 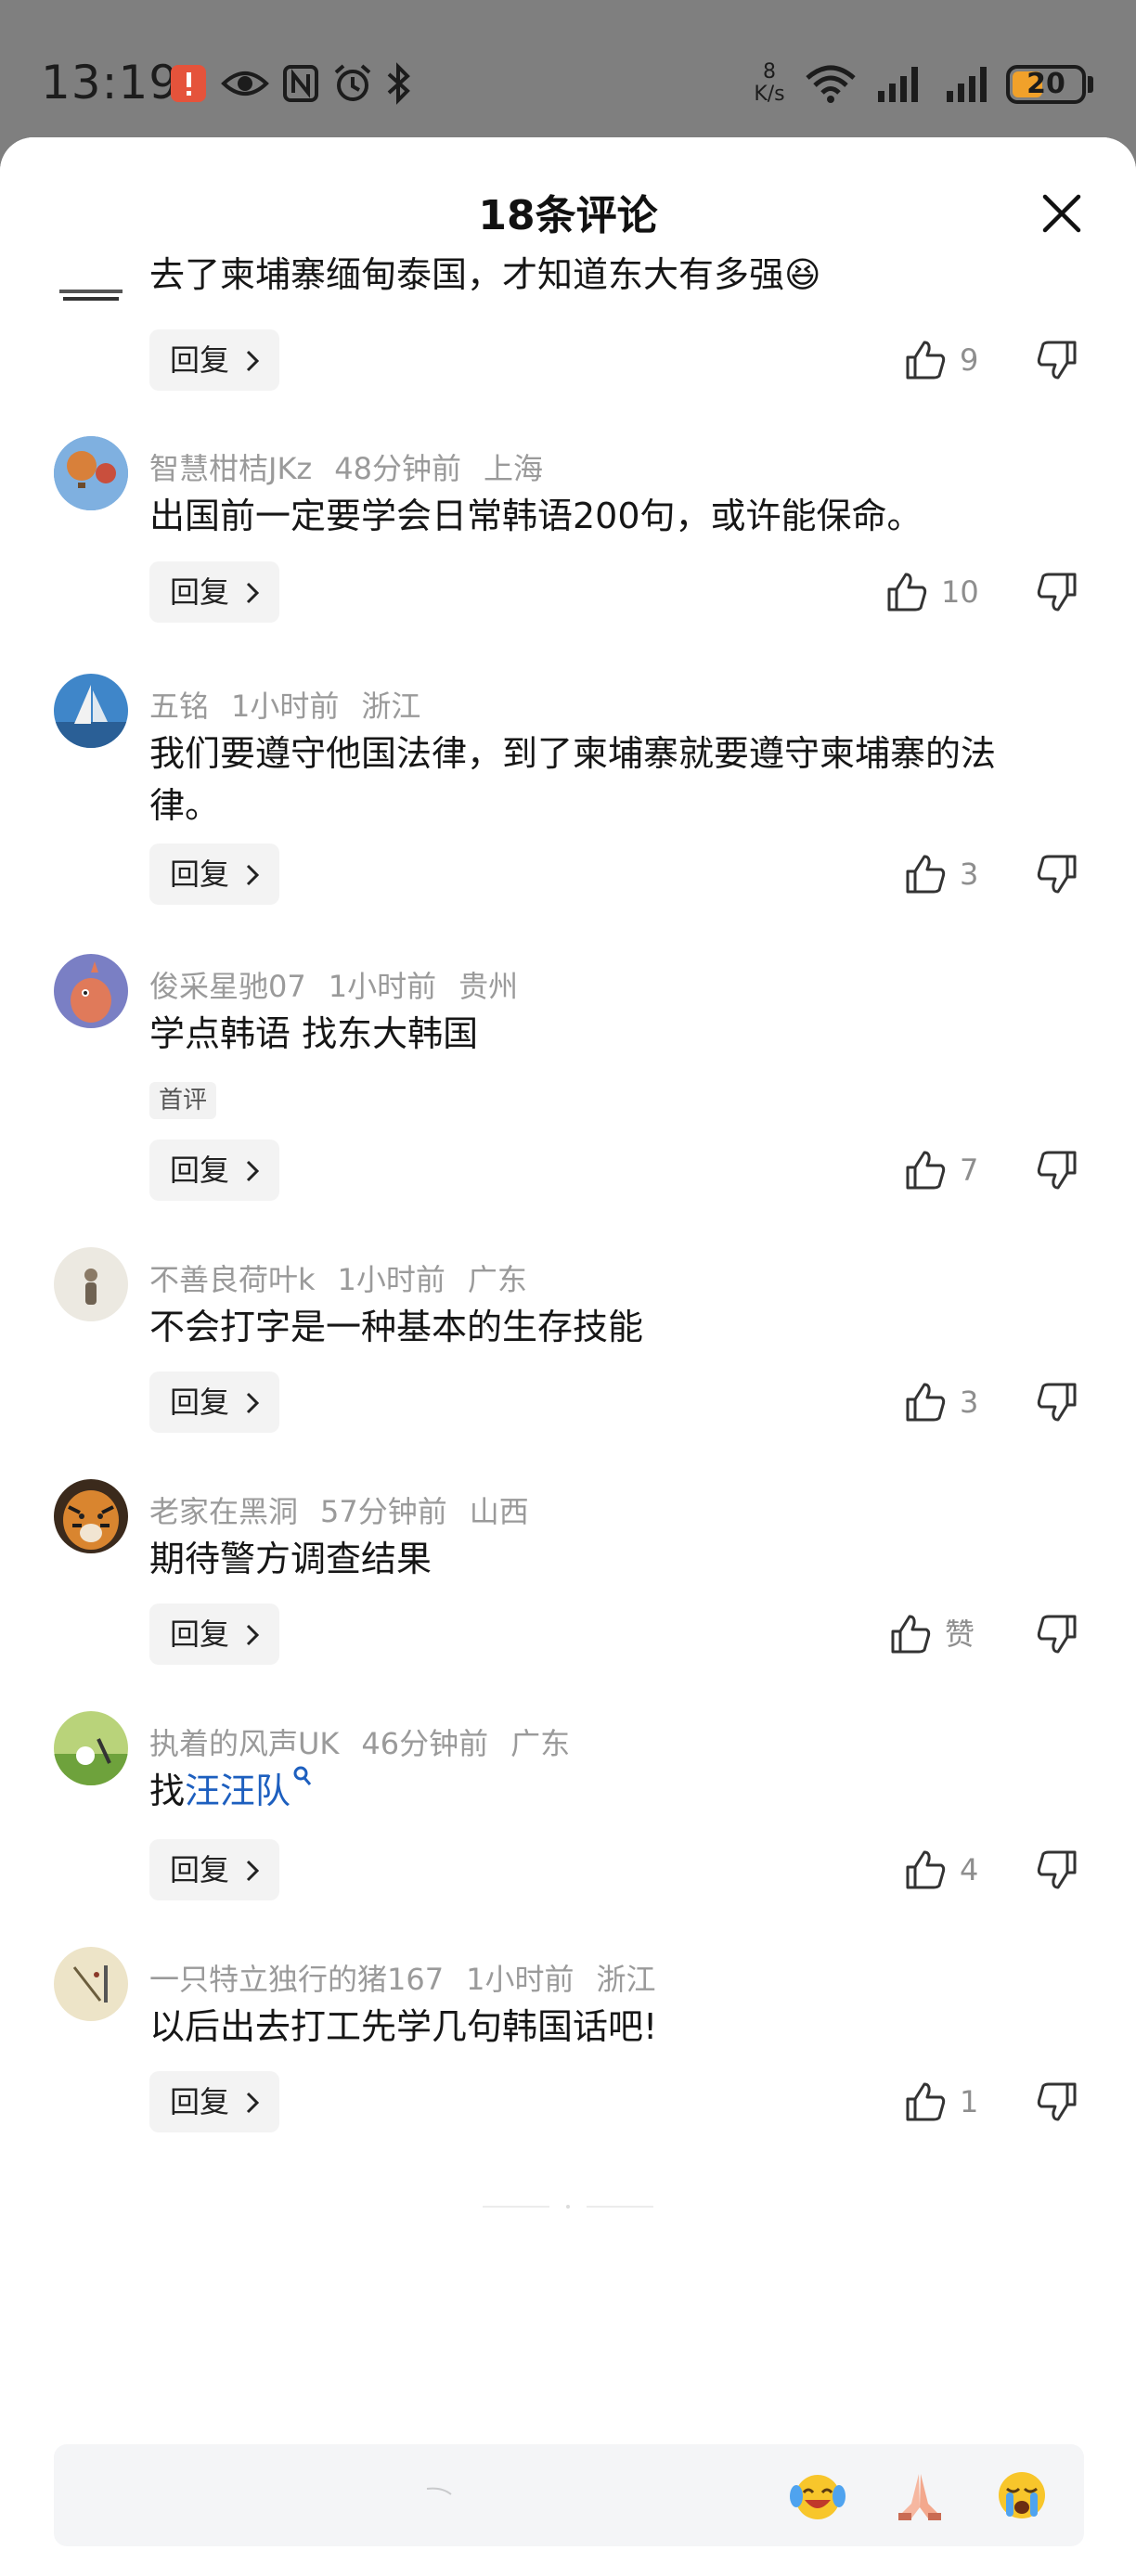 What do you see at coordinates (296, 705) in the screenshot?
I see `comment-meta: 五铭 1小时前 浙江` at bounding box center [296, 705].